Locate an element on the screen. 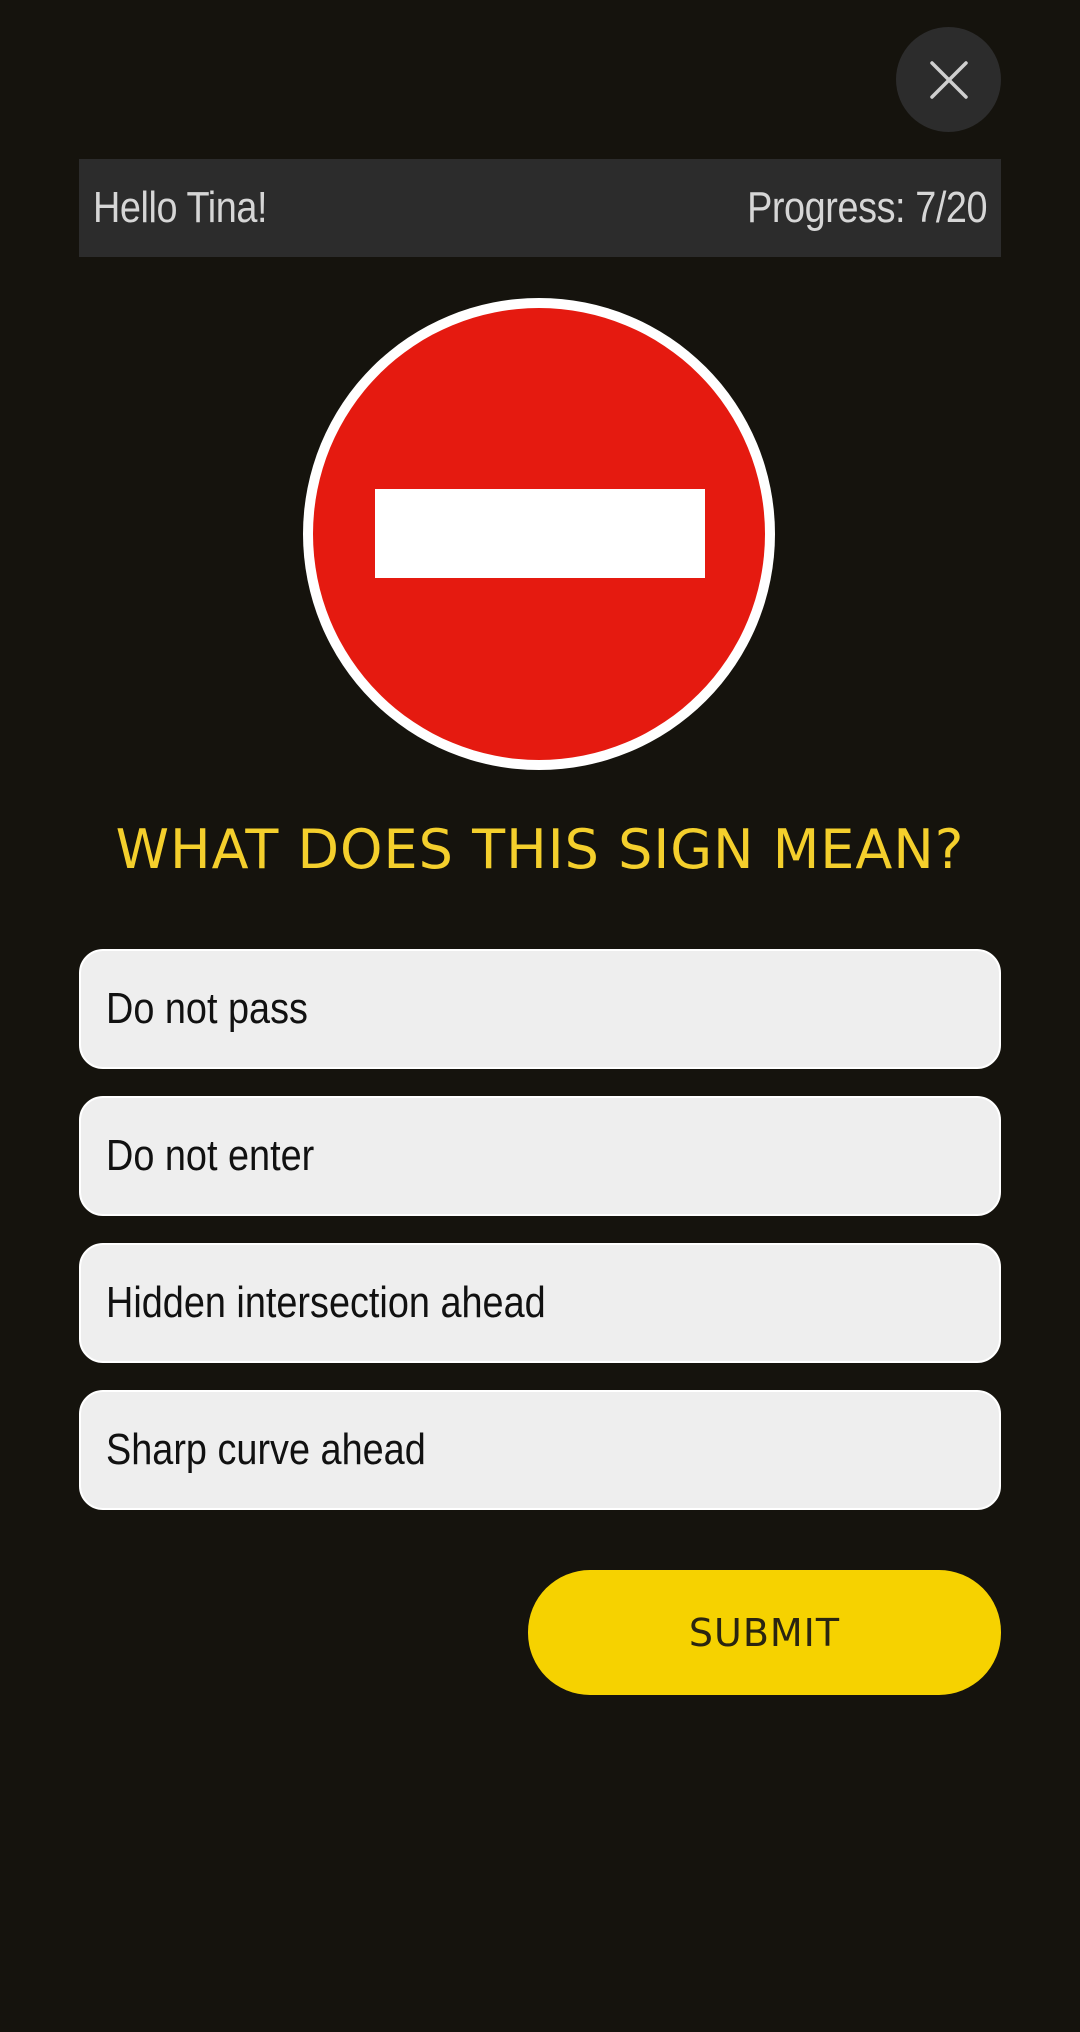 The height and width of the screenshot is (2032, 1080). submit-button-label: SUBMIT is located at coordinates (764, 1632).